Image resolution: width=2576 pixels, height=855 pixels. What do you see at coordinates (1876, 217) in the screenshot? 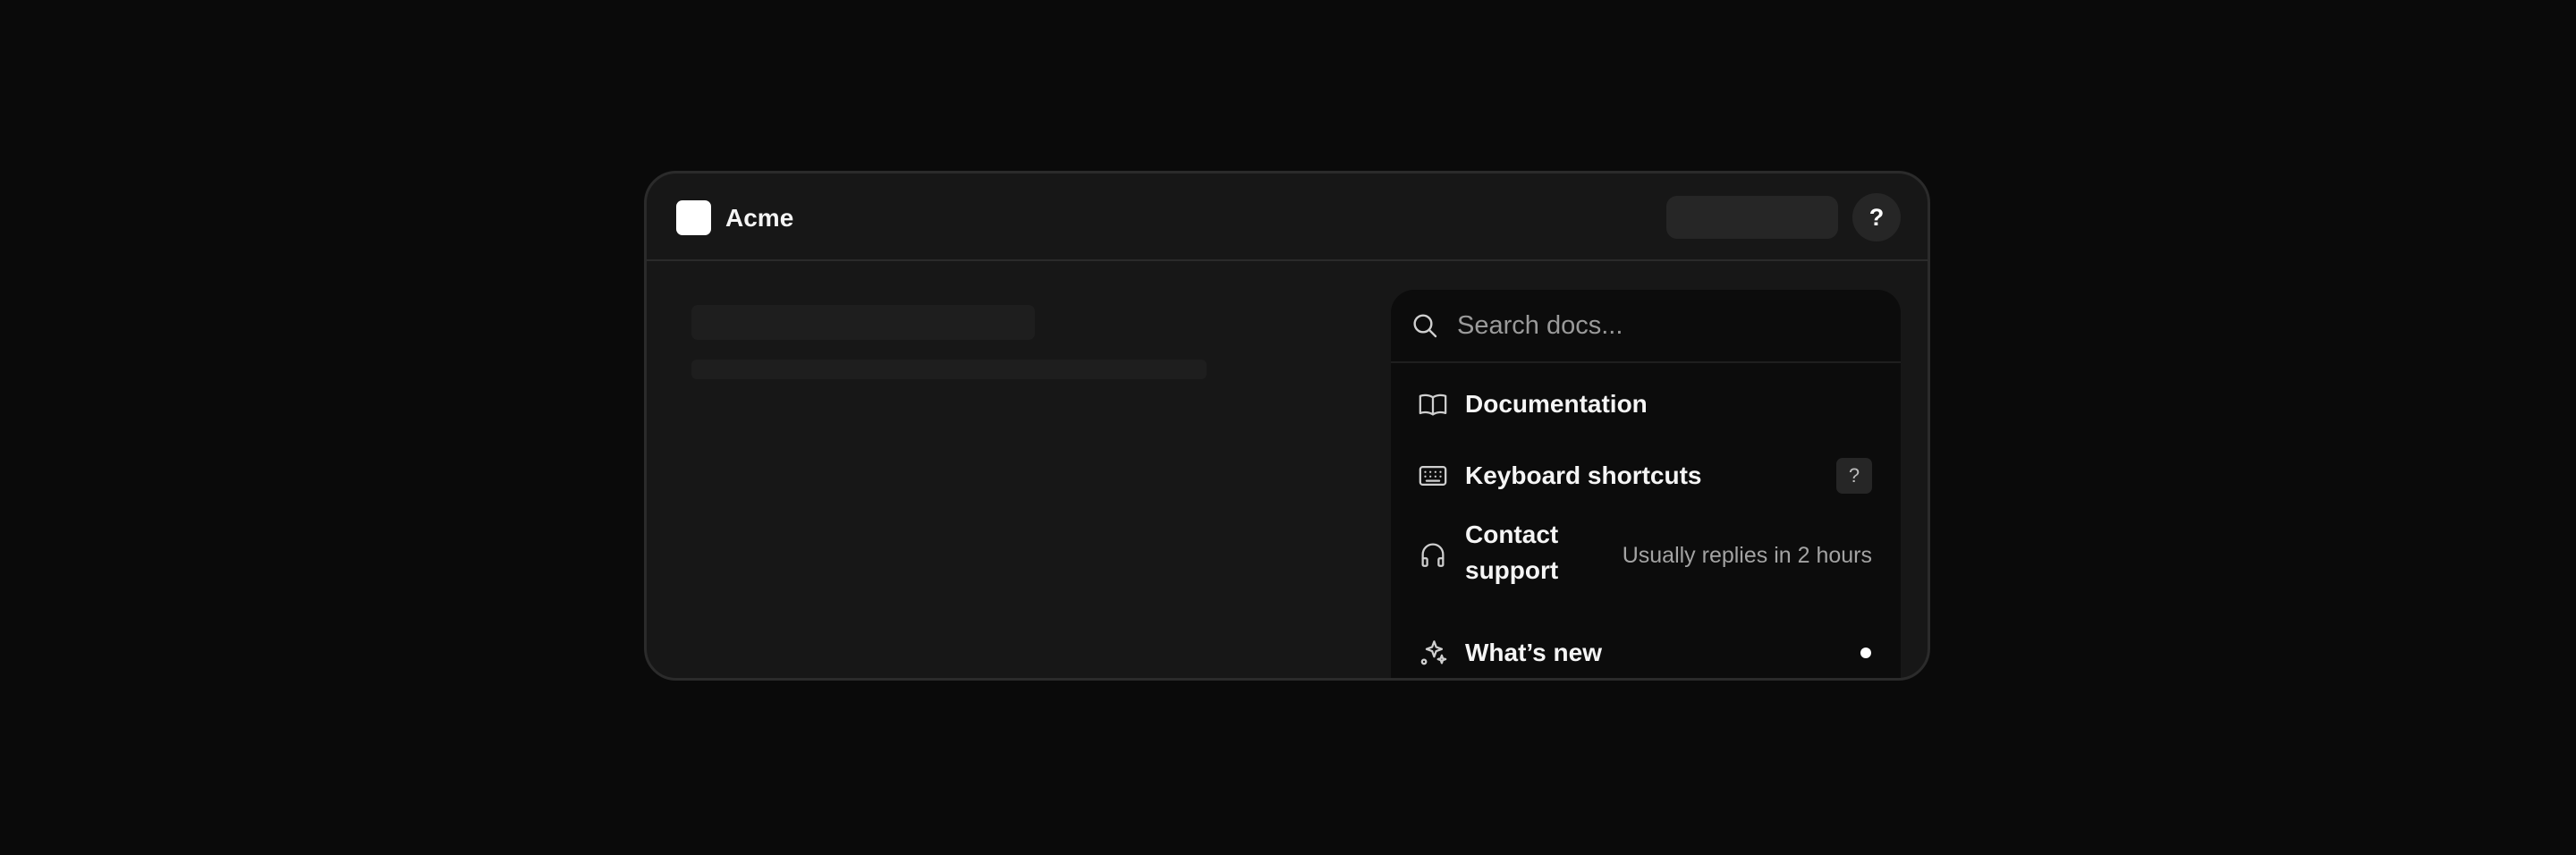
I see `help-button: ?` at bounding box center [1876, 217].